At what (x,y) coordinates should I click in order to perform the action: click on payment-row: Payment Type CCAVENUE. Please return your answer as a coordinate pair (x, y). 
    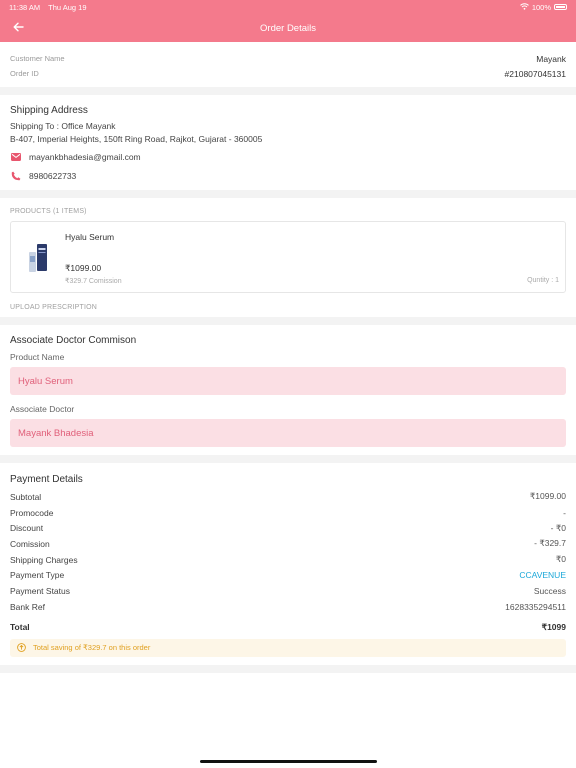
    Looking at the image, I should click on (288, 575).